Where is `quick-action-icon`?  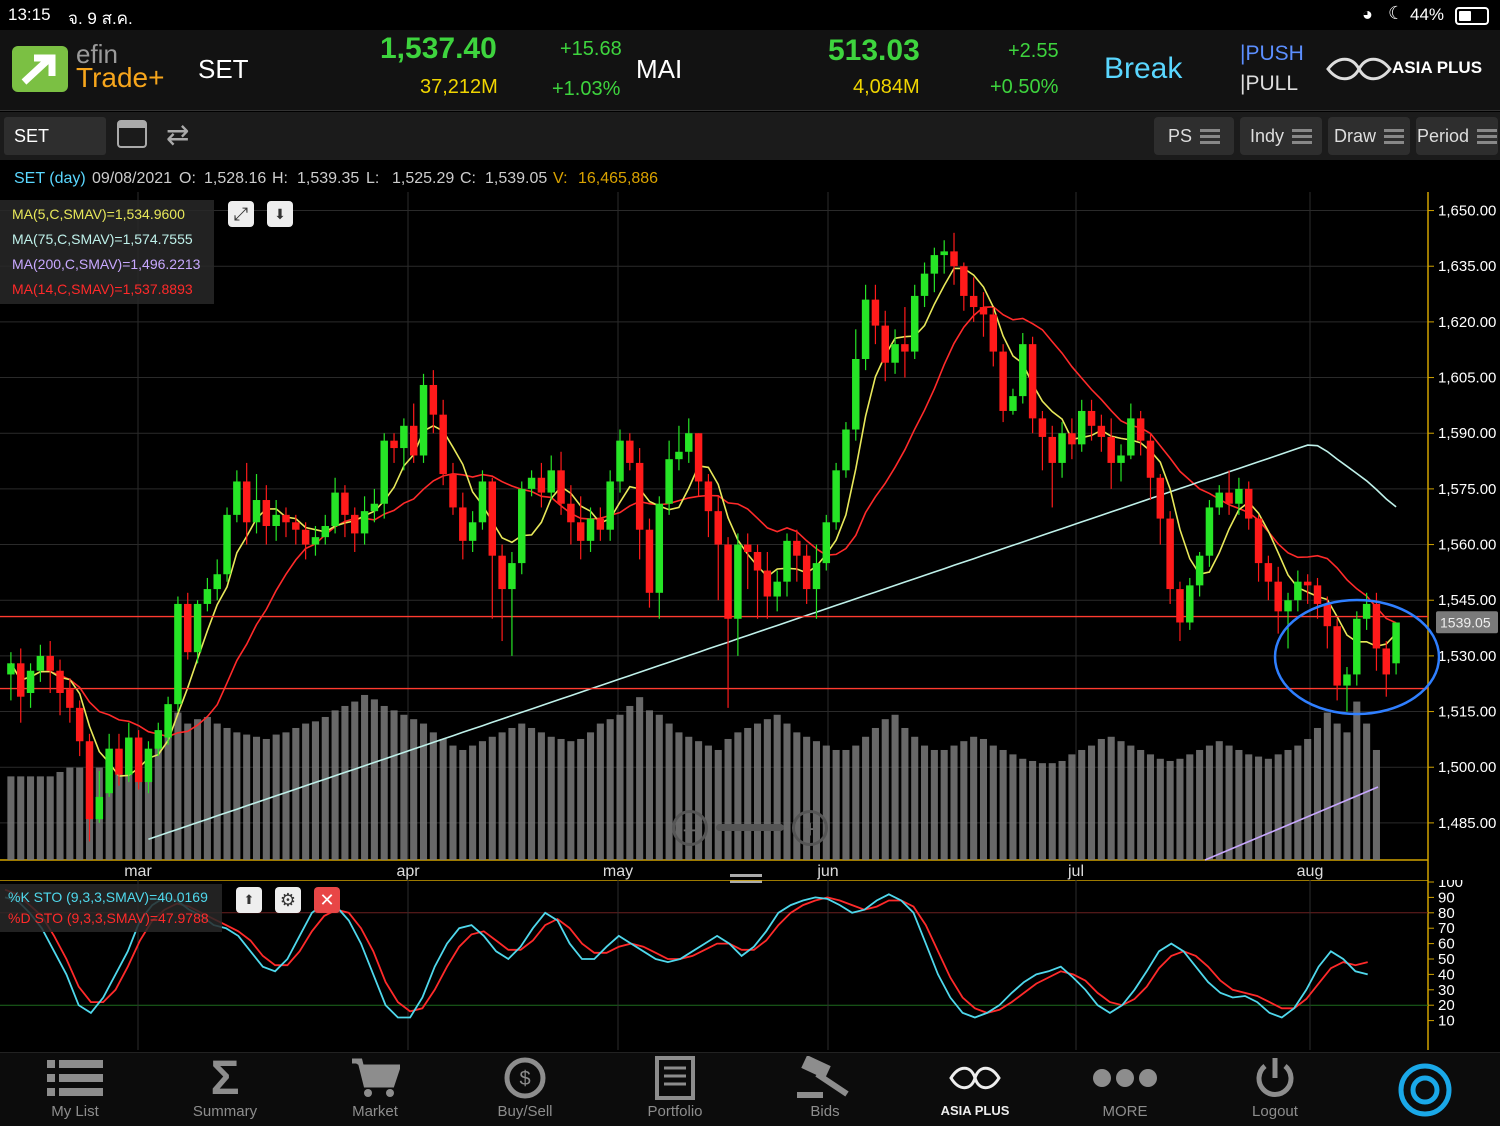 quick-action-icon is located at coordinates (1425, 1092).